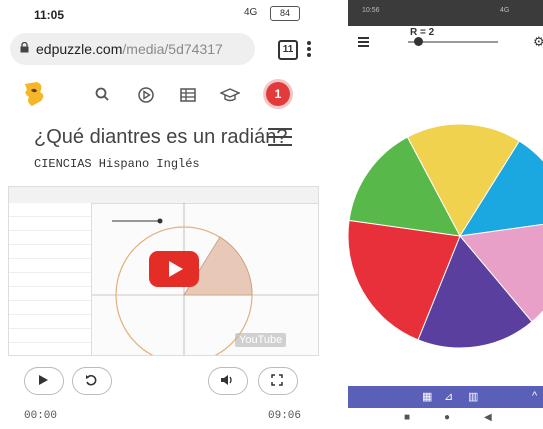  Describe the element at coordinates (174, 269) in the screenshot. I see `youtube-play-icon` at that location.